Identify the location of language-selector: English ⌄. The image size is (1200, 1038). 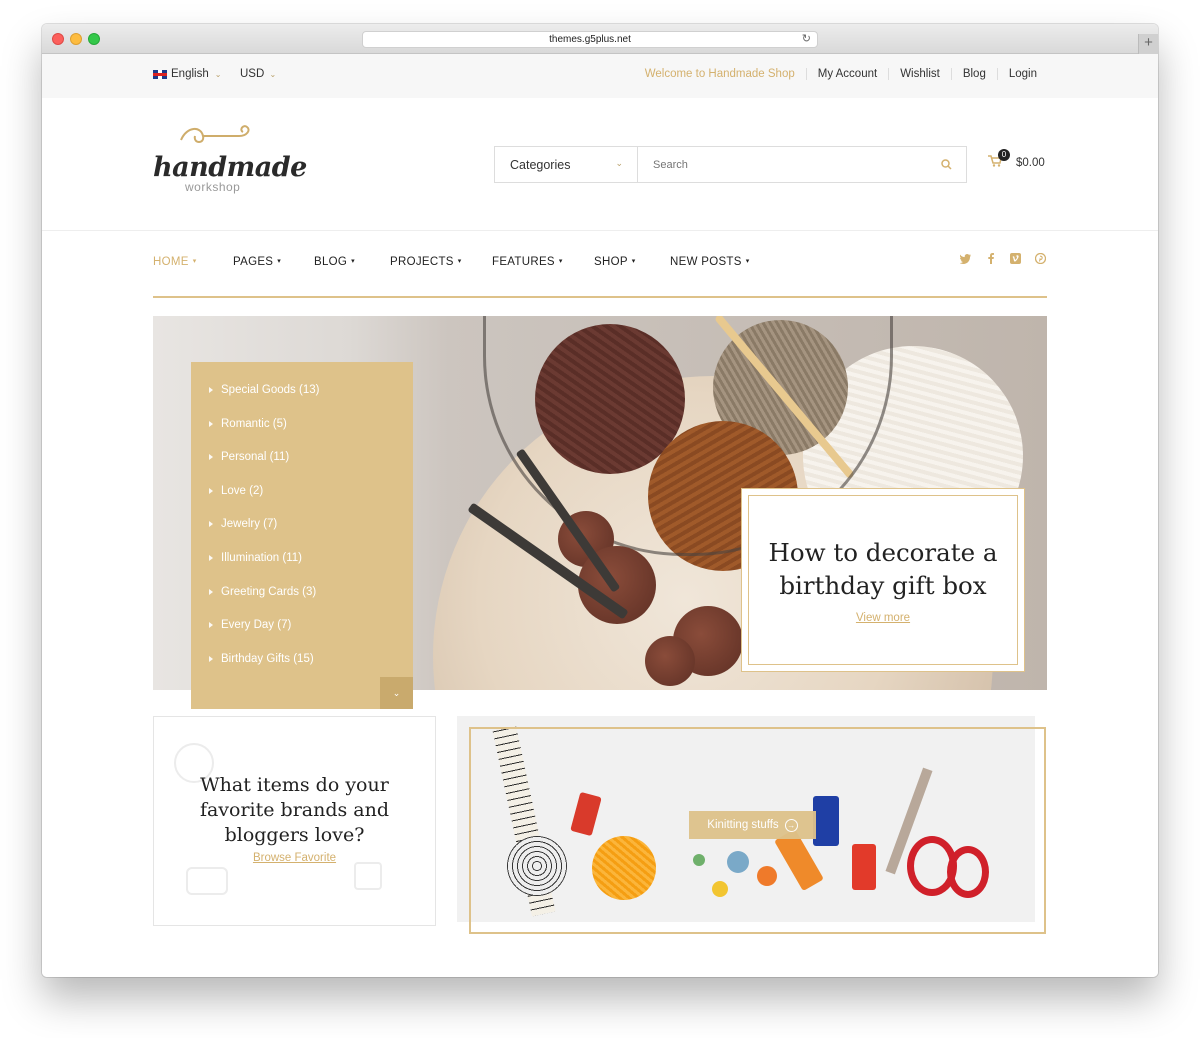
(187, 74).